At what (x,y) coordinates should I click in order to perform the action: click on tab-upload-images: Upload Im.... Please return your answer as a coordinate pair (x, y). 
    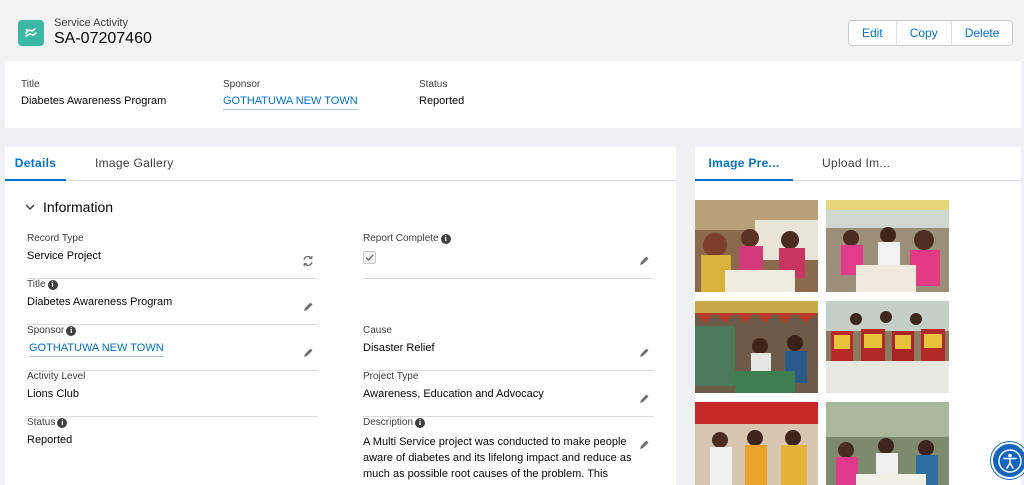
    Looking at the image, I should click on (856, 164).